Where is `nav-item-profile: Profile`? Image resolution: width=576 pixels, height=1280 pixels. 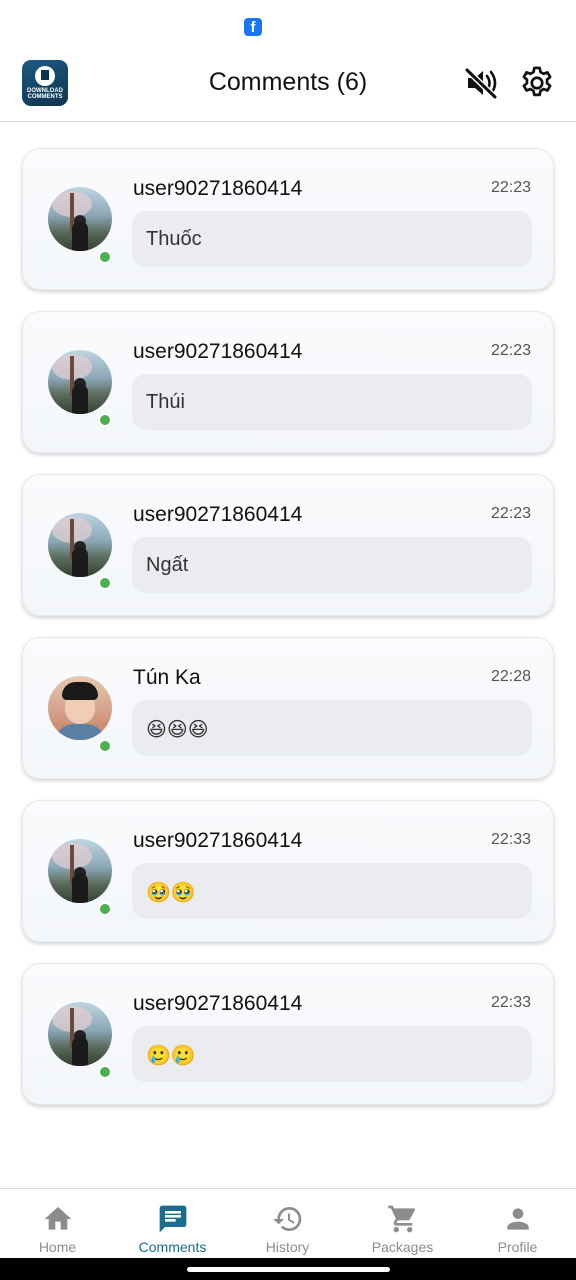
nav-item-profile: Profile is located at coordinates (517, 1224).